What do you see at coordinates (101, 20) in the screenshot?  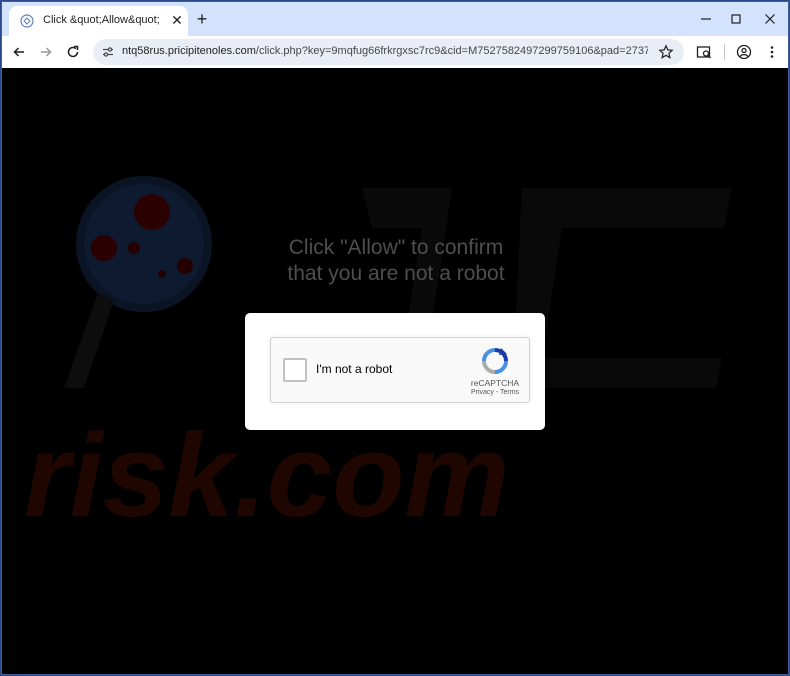 I see `tab-title: Click &quot;Allow&quot;` at bounding box center [101, 20].